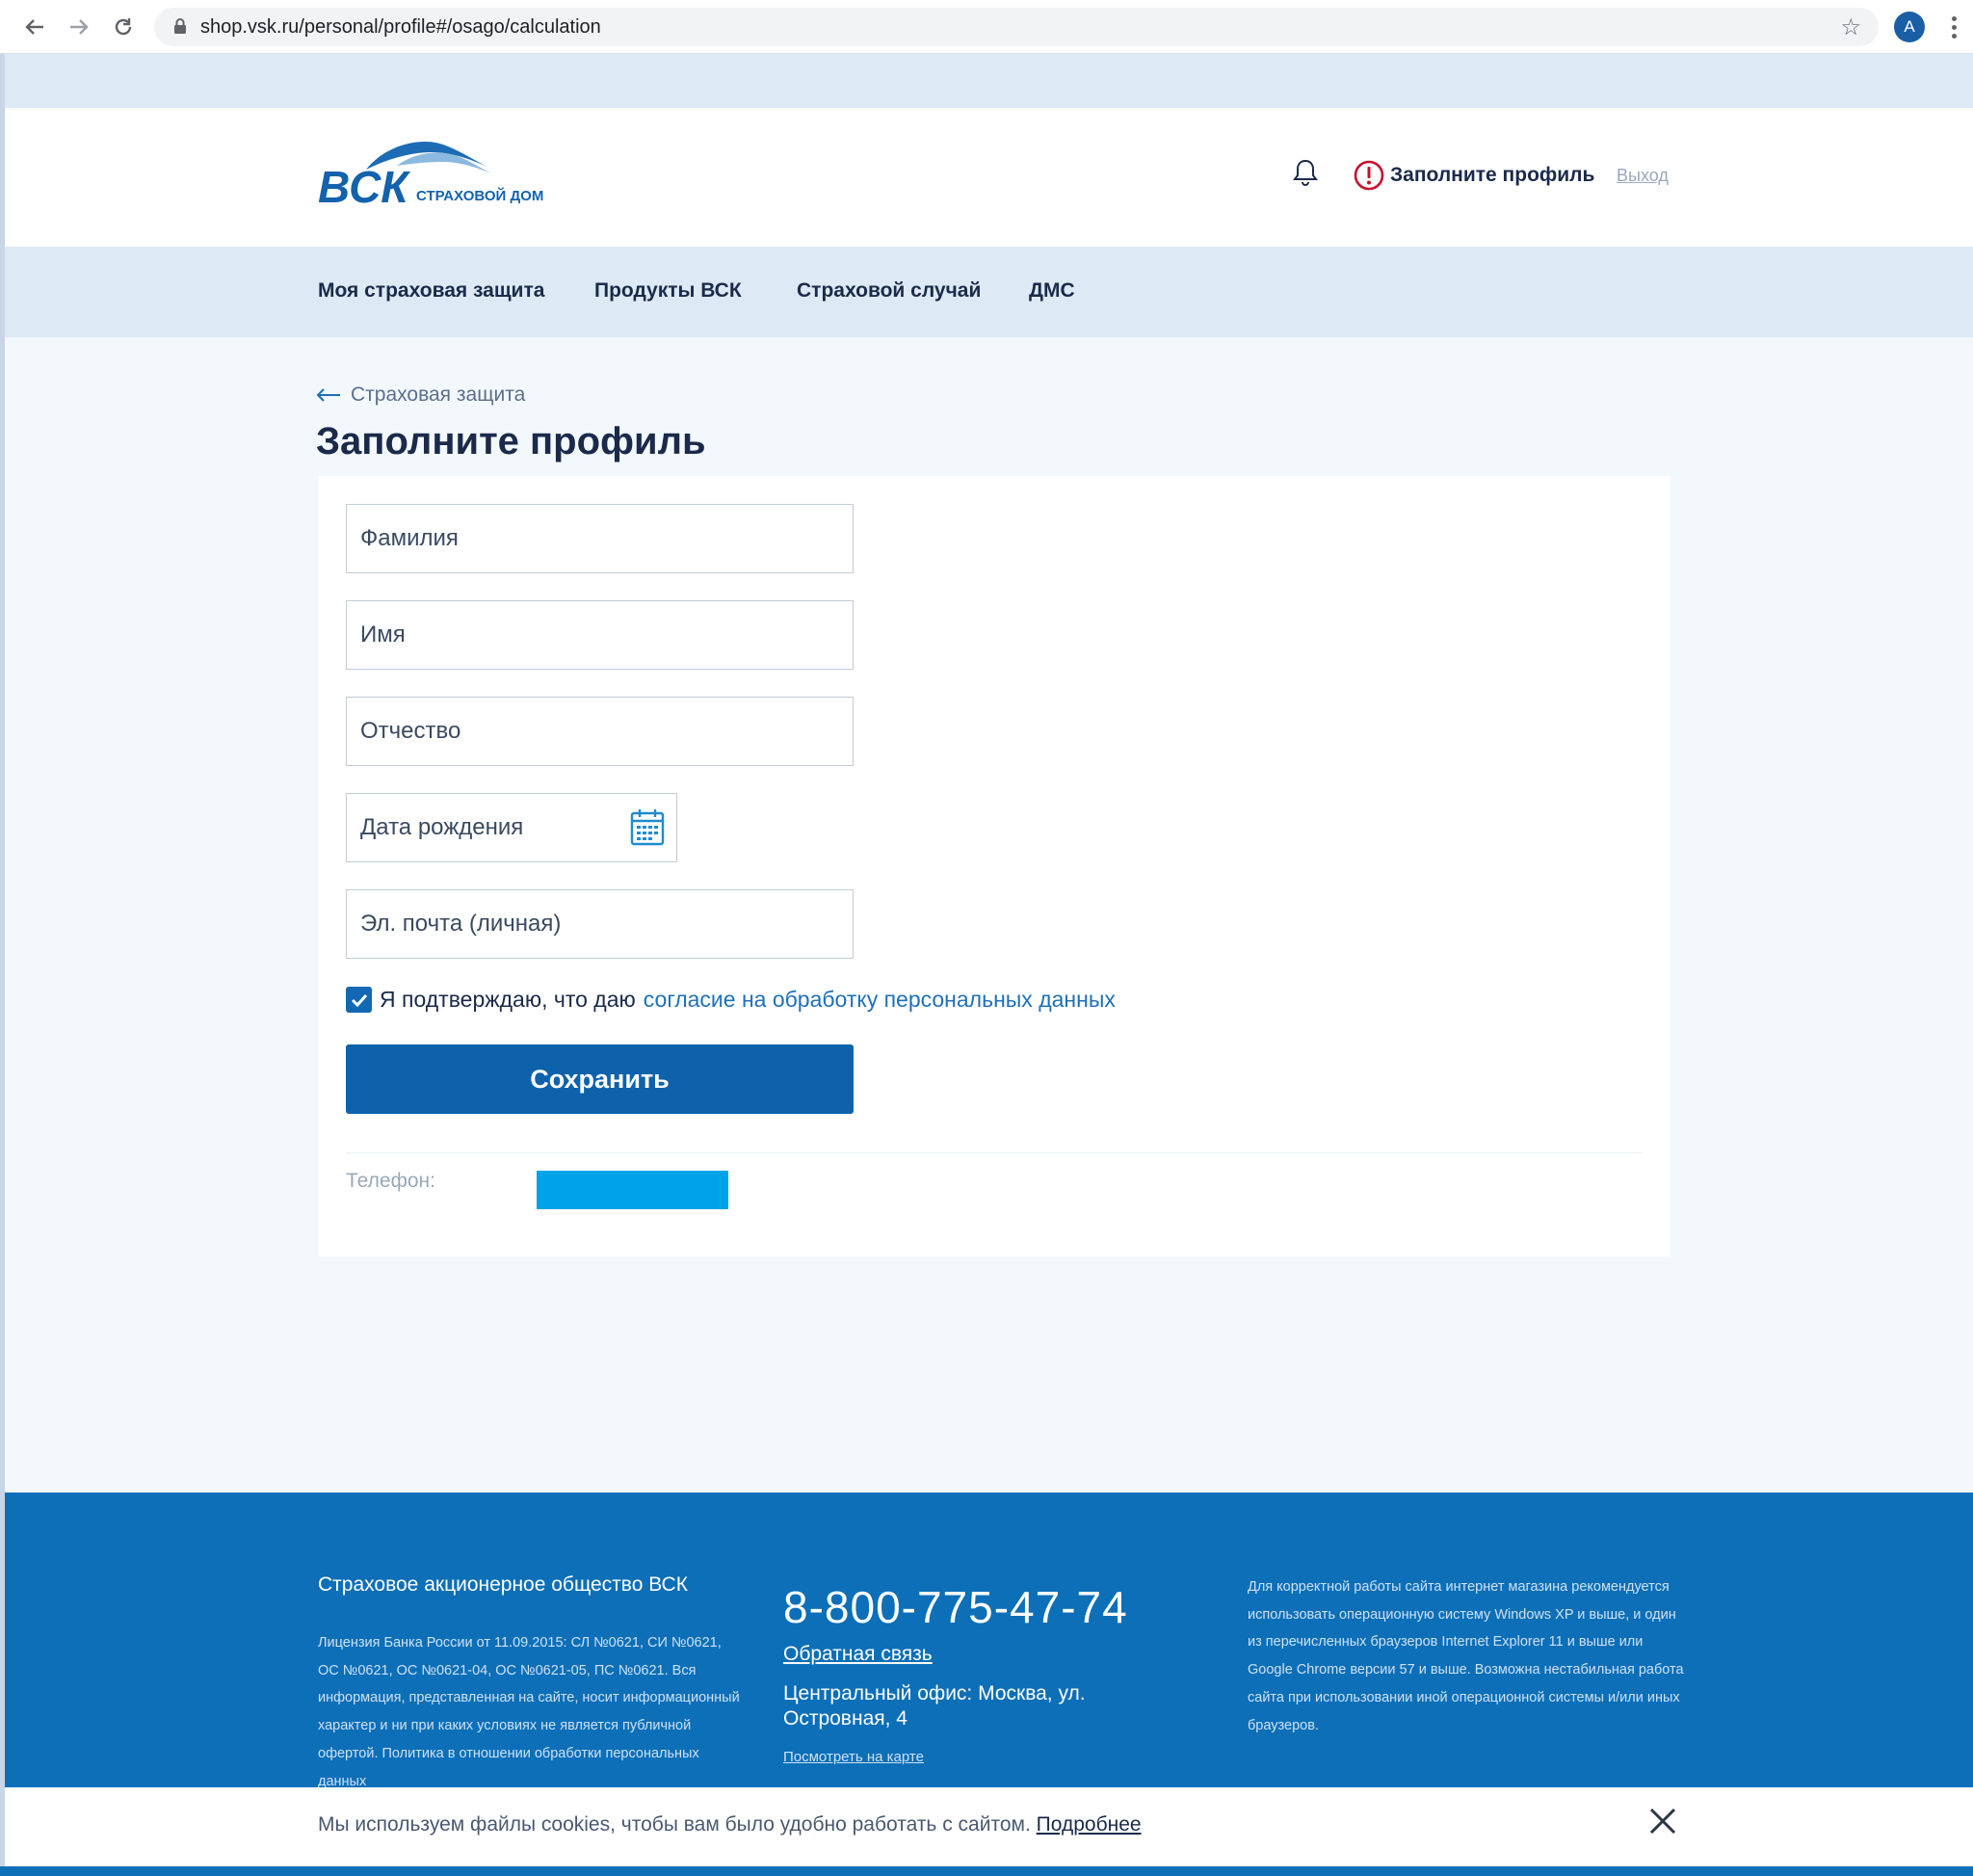  I want to click on nav-dms: ДМС, so click(1052, 291).